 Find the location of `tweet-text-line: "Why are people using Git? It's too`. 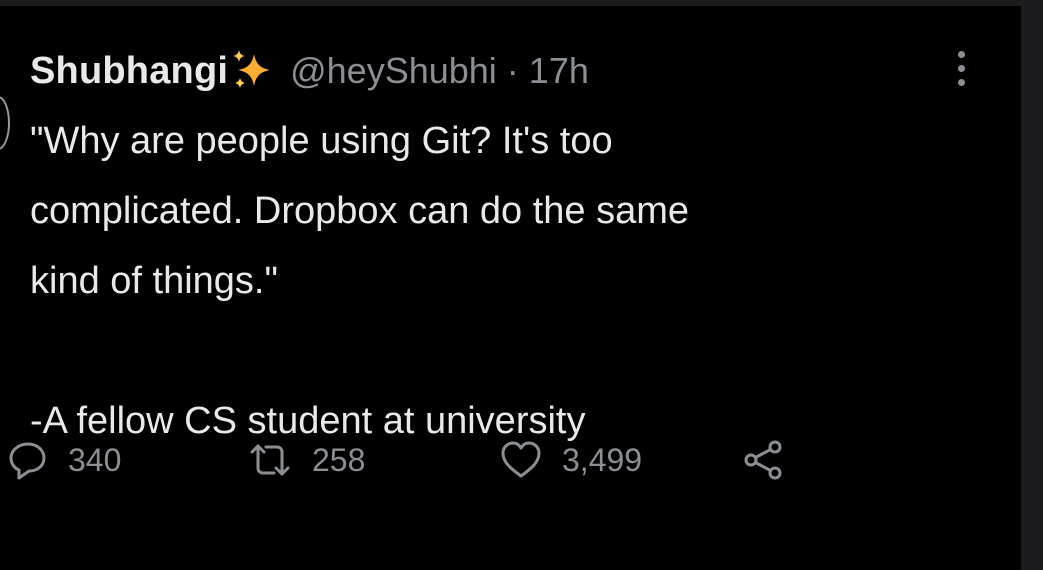

tweet-text-line: "Why are people using Git? It's too is located at coordinates (321, 141).